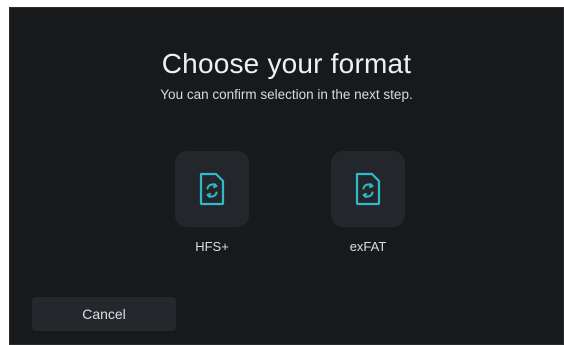  I want to click on format-option-exfat: exFAT, so click(368, 206).